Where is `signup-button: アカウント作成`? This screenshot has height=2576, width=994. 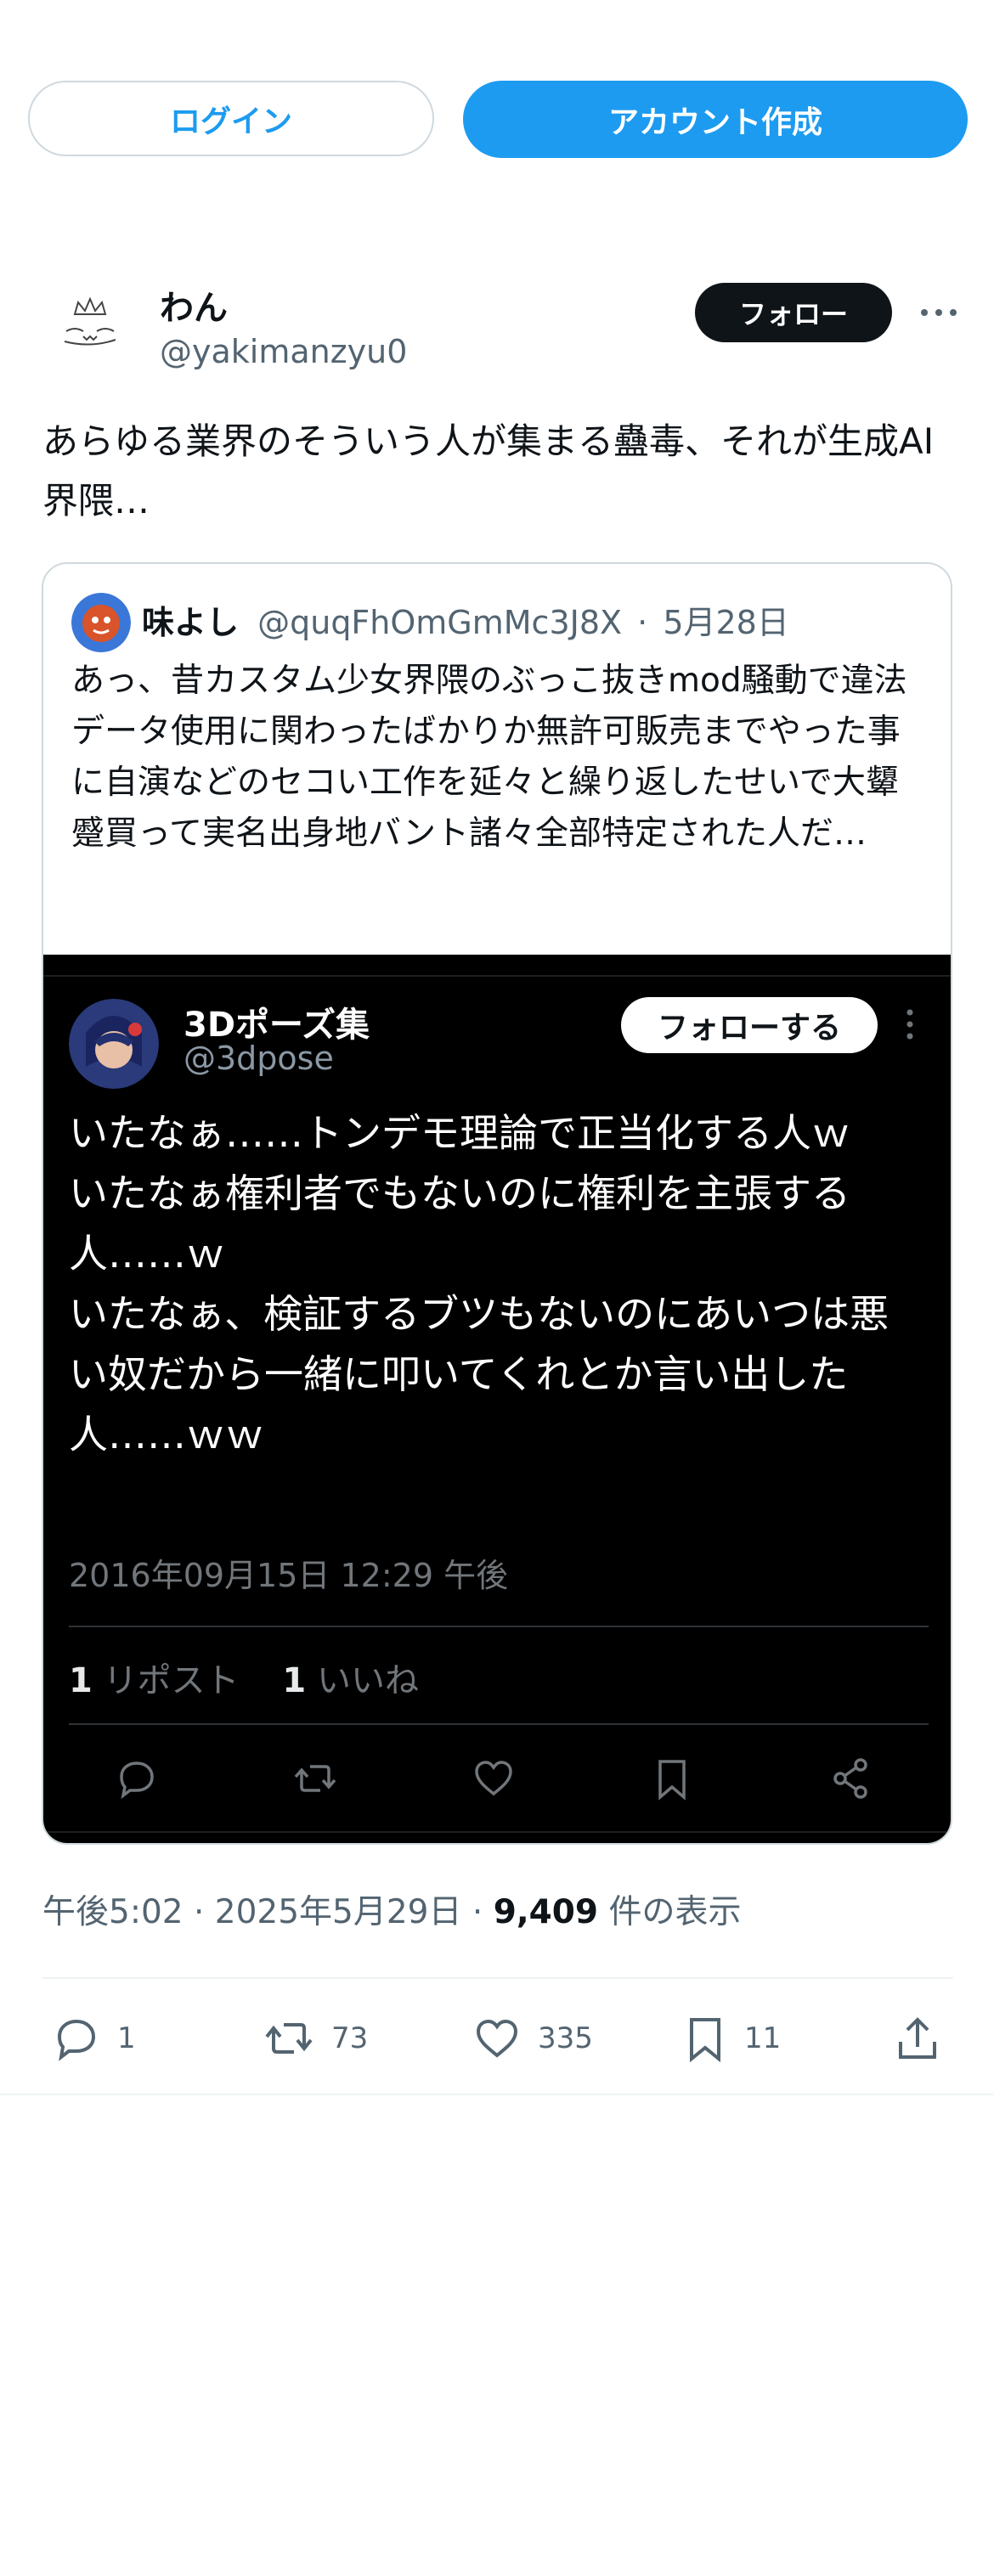 signup-button: アカウント作成 is located at coordinates (715, 119).